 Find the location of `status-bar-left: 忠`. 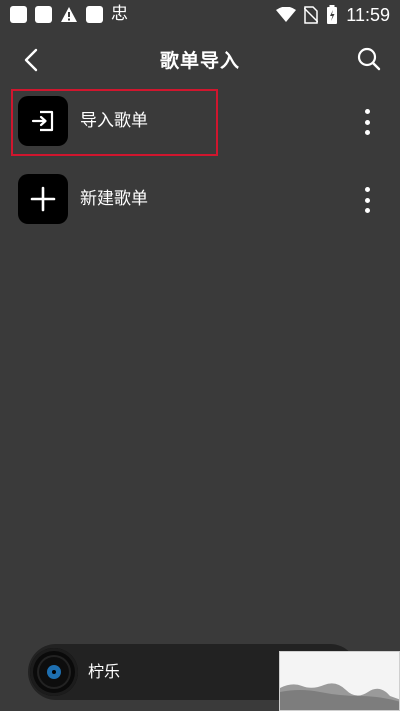

status-bar-left: 忠 is located at coordinates (69, 14).